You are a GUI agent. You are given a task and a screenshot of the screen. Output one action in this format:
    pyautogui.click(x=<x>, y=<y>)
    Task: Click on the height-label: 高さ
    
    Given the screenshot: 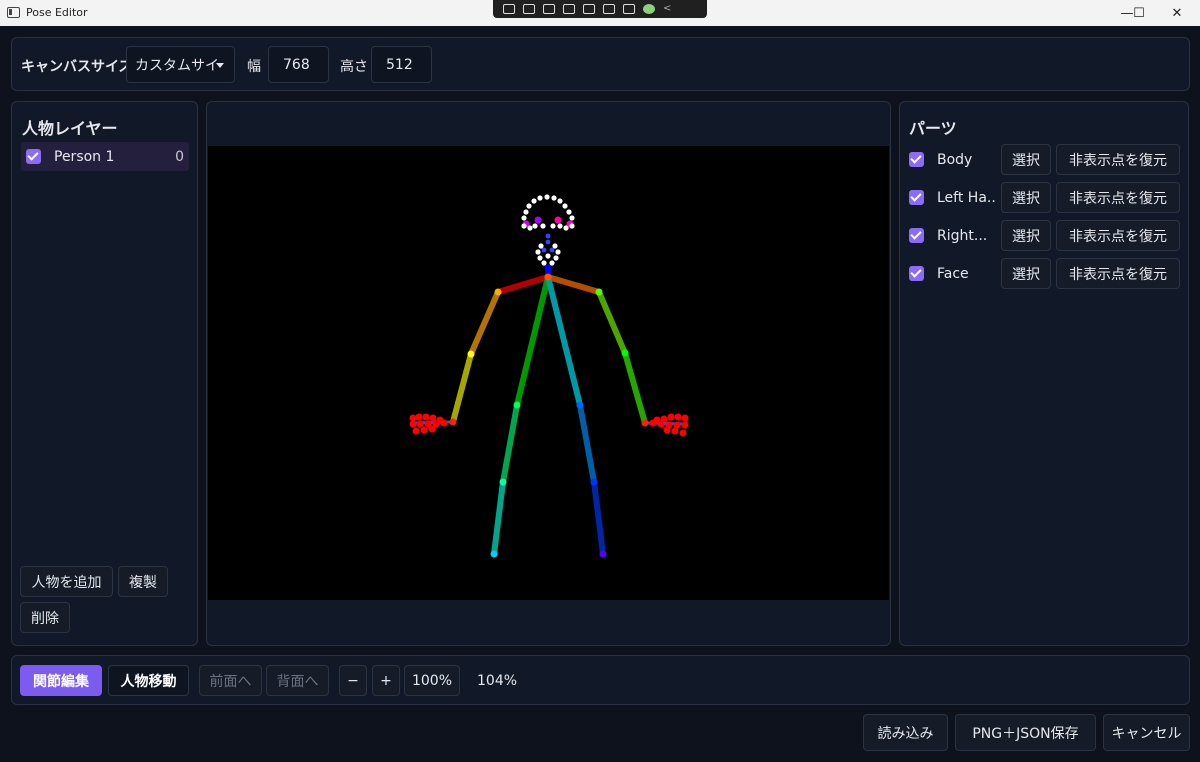 What is the action you would take?
    pyautogui.click(x=354, y=67)
    